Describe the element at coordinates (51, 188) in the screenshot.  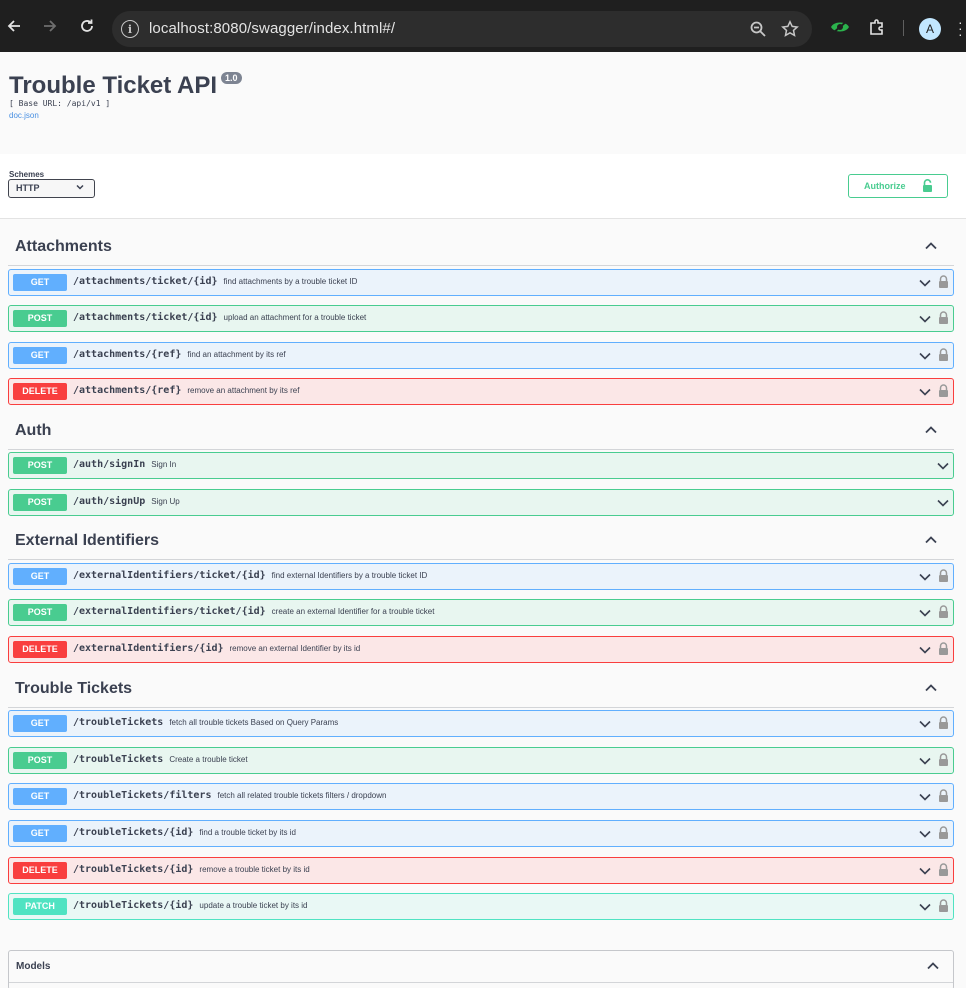
I see `schemes-select: HTTP` at that location.